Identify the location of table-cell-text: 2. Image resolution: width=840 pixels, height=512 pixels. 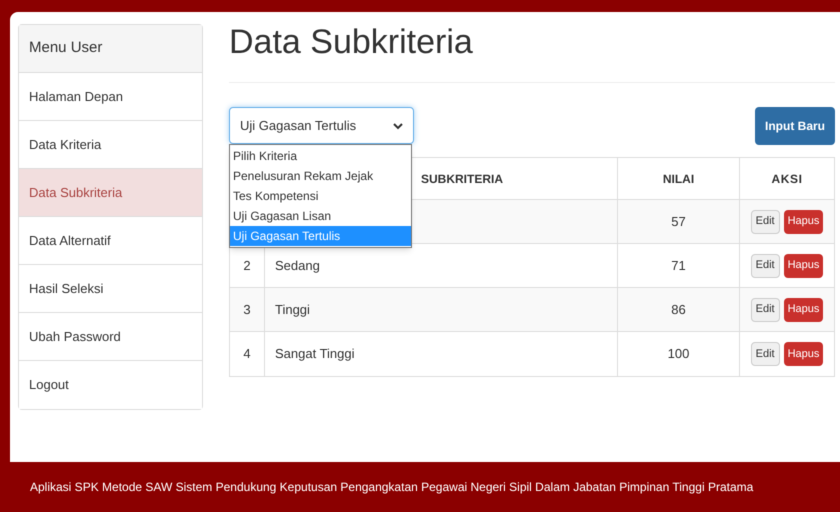
(247, 265).